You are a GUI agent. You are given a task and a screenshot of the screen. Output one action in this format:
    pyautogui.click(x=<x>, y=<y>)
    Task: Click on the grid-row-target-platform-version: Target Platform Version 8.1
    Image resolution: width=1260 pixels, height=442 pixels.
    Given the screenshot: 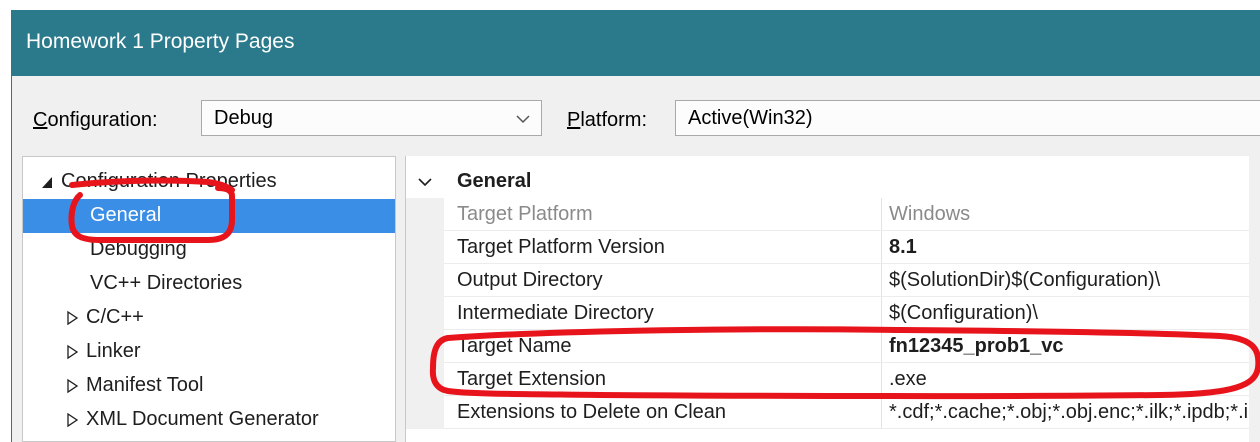 What is the action you would take?
    pyautogui.click(x=827, y=247)
    